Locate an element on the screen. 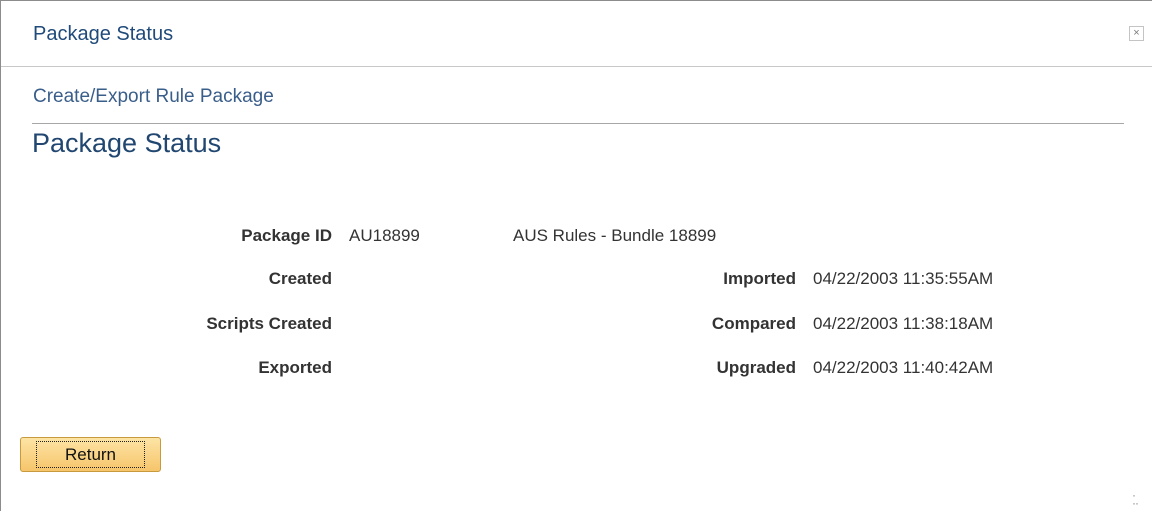  close-icon: × is located at coordinates (1136, 33).